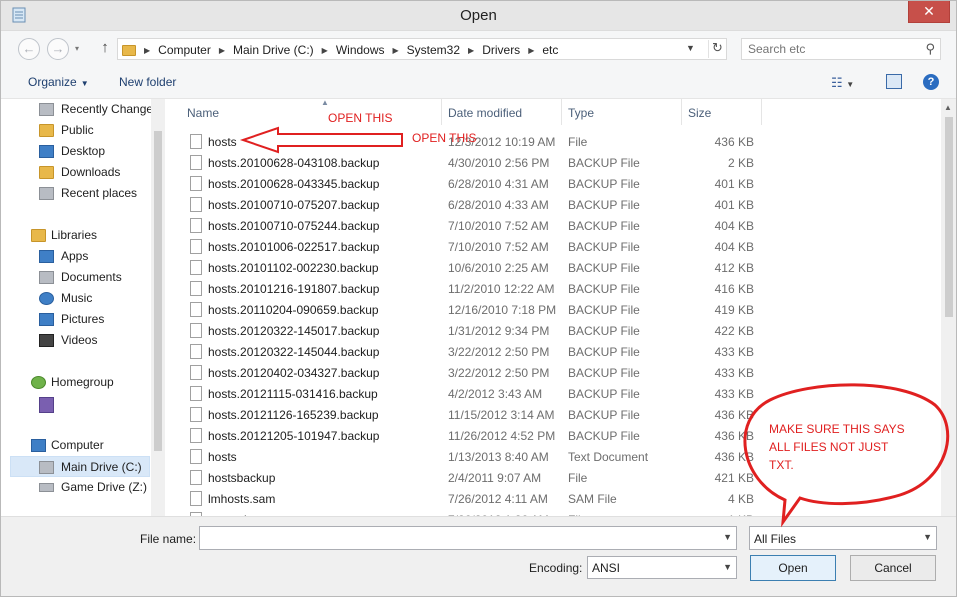  Describe the element at coordinates (273, 50) in the screenshot. I see `breadcrumb-main-drive: Main Drive (C:)` at that location.